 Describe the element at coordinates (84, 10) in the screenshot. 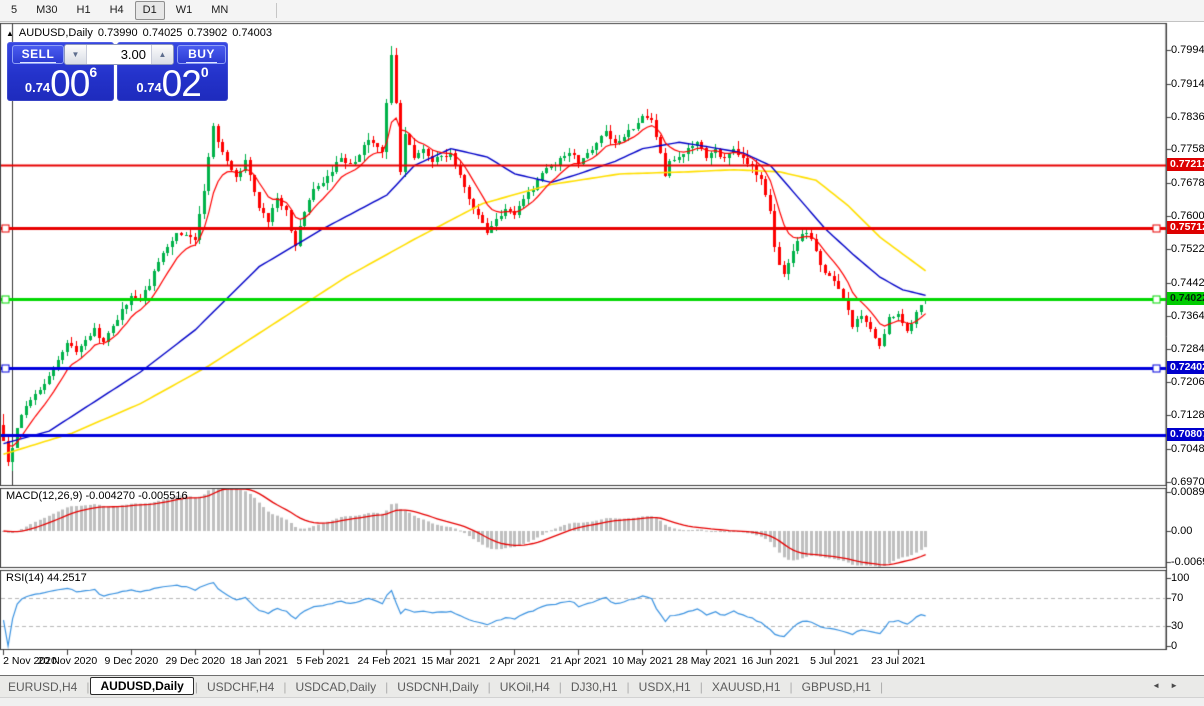

I see `timeframe-button-h1: H1` at that location.